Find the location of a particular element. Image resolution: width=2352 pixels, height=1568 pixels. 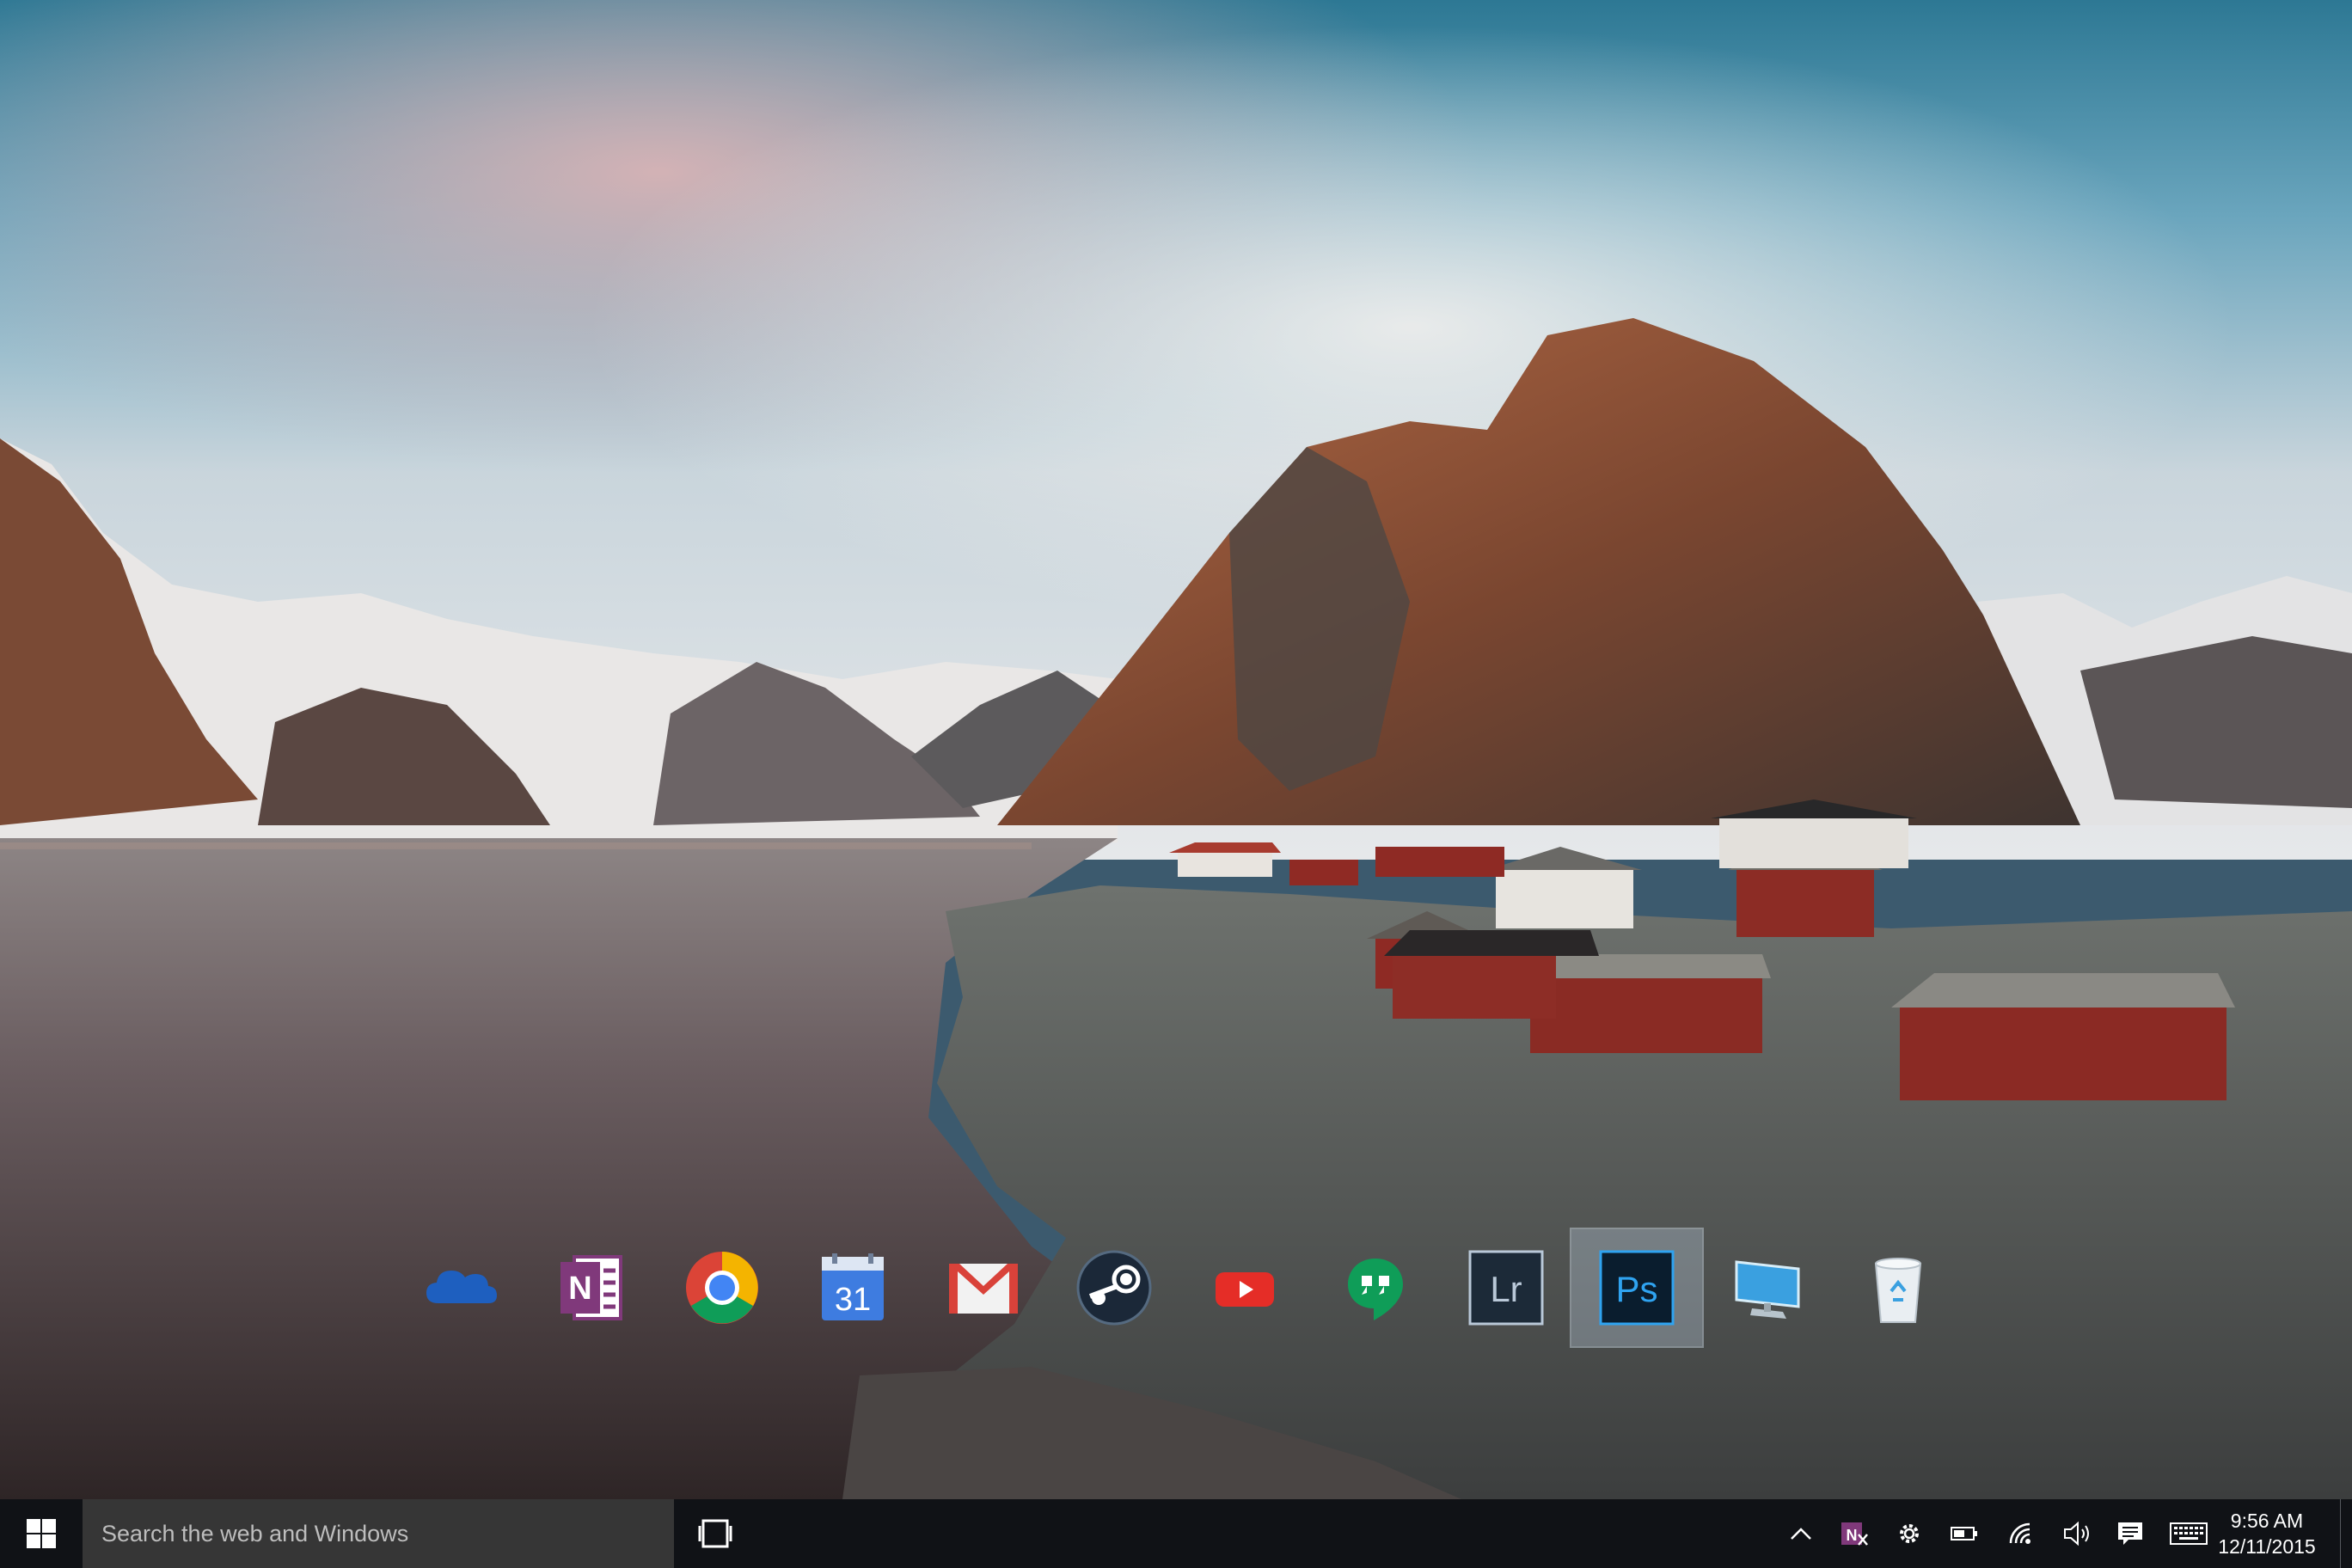

svg-text: 31 is located at coordinates (853, 1300).